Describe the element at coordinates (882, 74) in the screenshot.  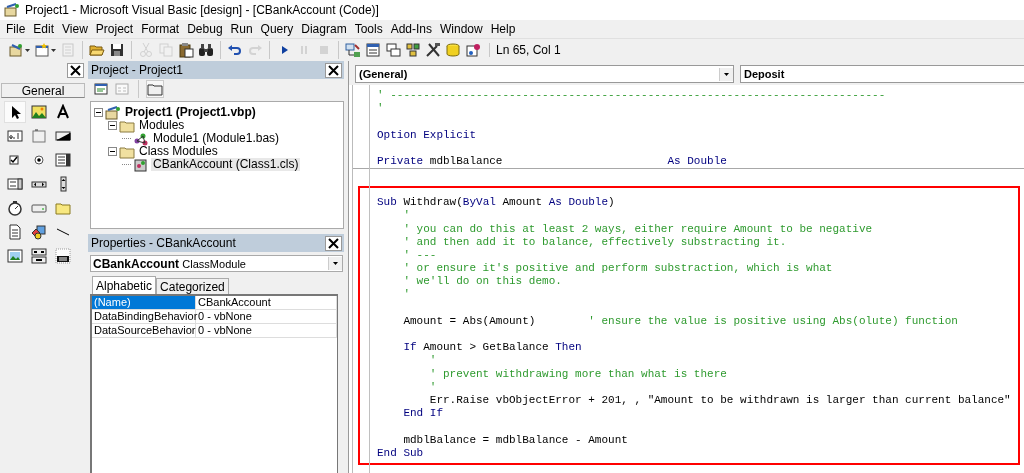
I see `procedure-dropdown: Deposit` at that location.